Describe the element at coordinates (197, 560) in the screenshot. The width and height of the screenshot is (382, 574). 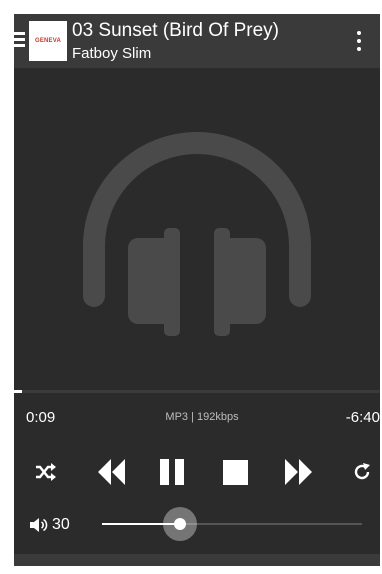
I see `bottom-bar` at that location.